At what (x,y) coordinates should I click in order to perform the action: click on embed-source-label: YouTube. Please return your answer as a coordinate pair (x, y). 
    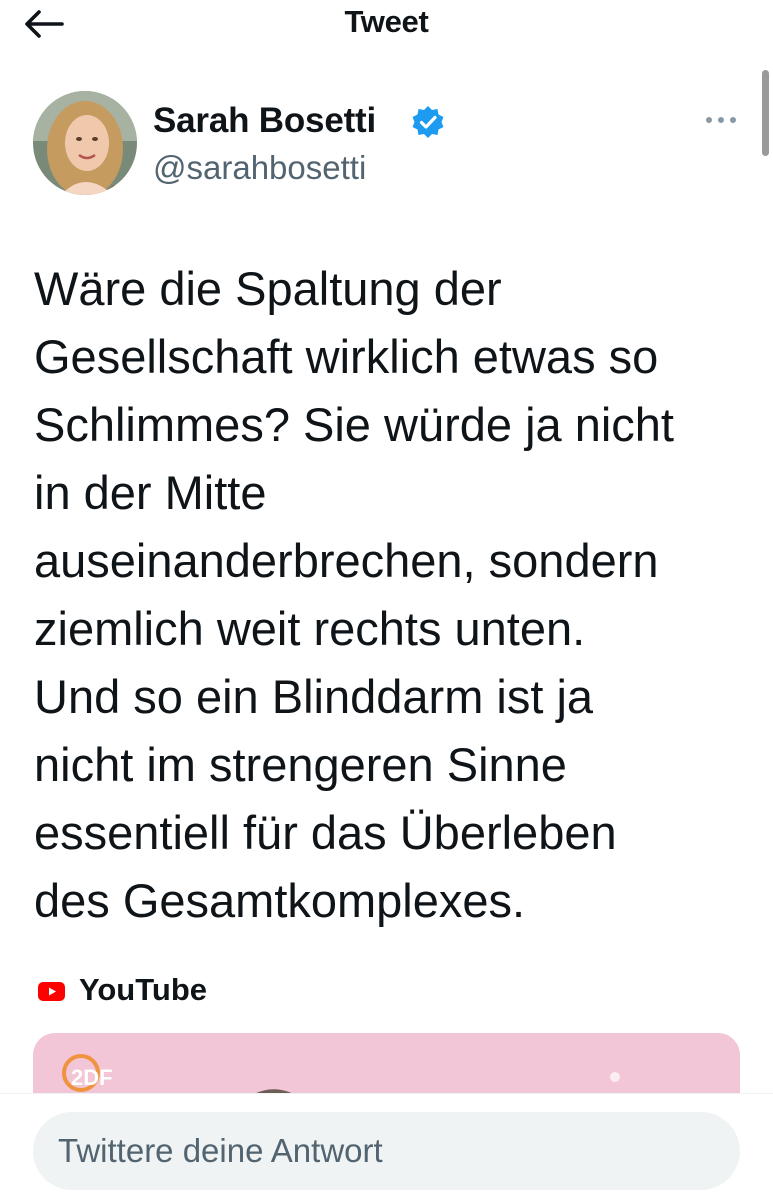
    Looking at the image, I should click on (143, 989).